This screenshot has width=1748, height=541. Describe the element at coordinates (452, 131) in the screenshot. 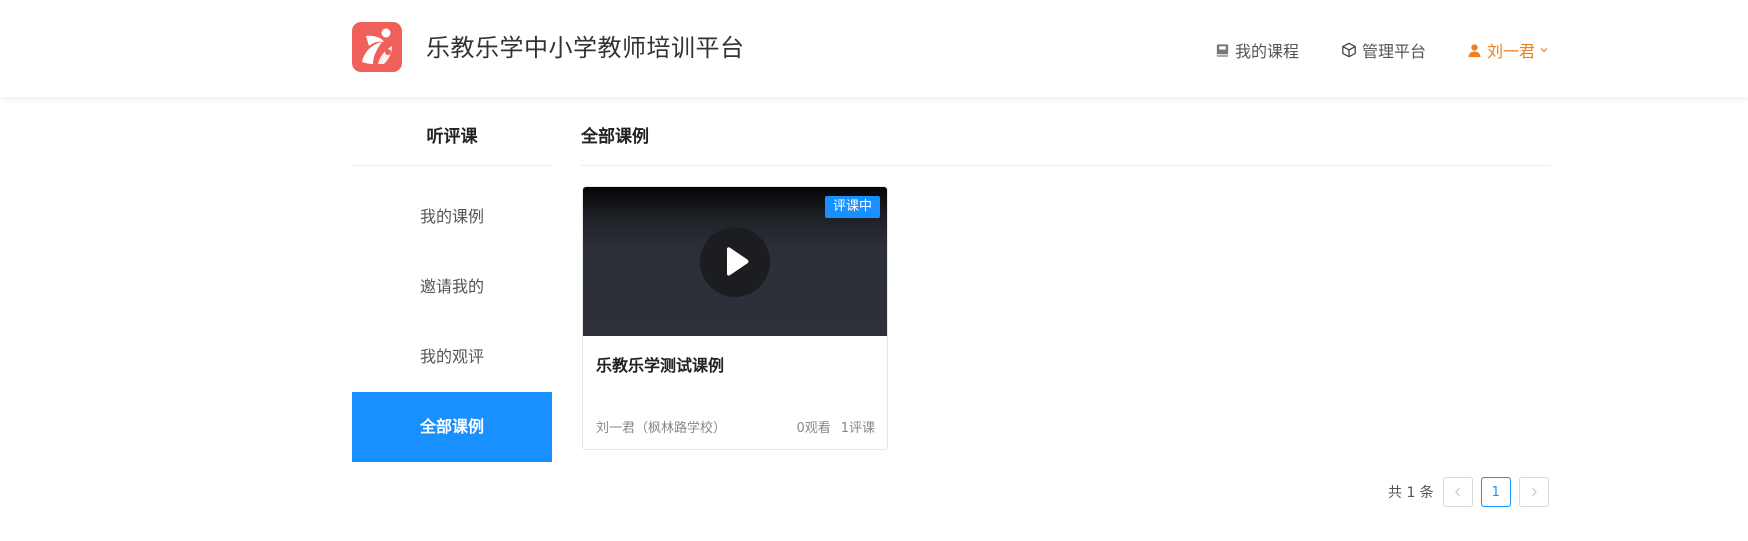

I see `sidebar-title: 听评课` at that location.